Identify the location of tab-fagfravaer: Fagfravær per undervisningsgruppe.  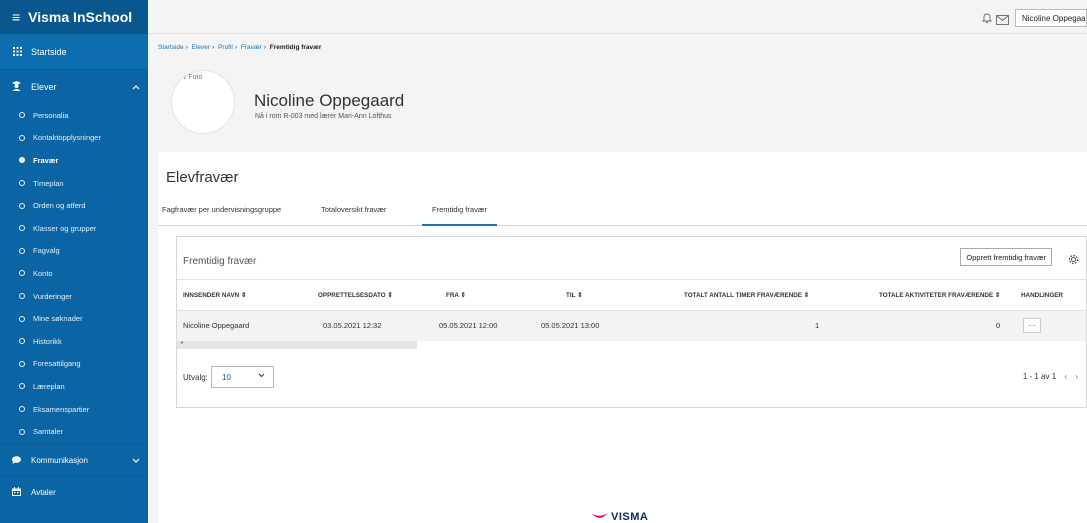
(221, 215).